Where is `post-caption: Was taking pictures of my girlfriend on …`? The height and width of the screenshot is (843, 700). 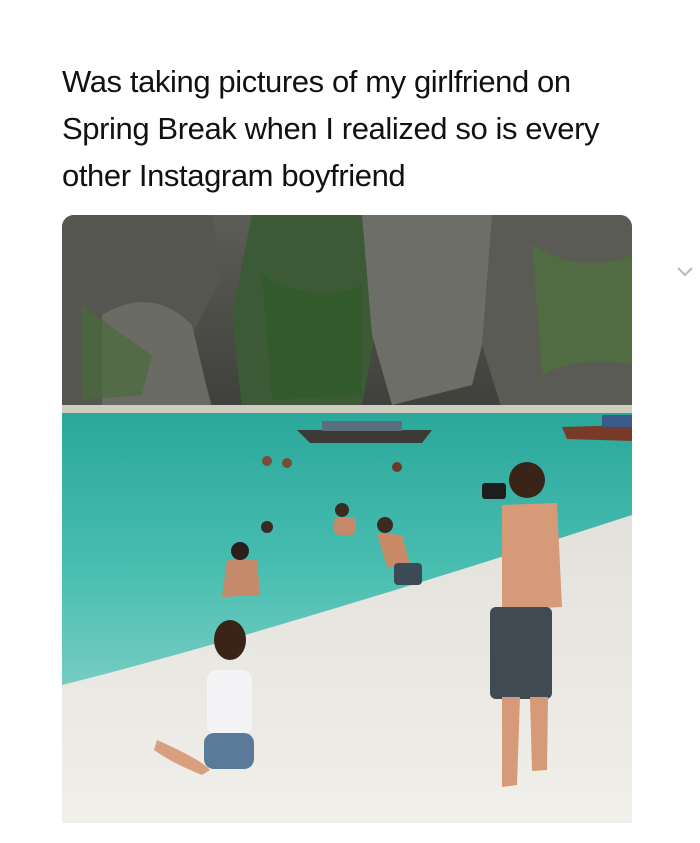 post-caption: Was taking pictures of my girlfriend on … is located at coordinates (352, 128).